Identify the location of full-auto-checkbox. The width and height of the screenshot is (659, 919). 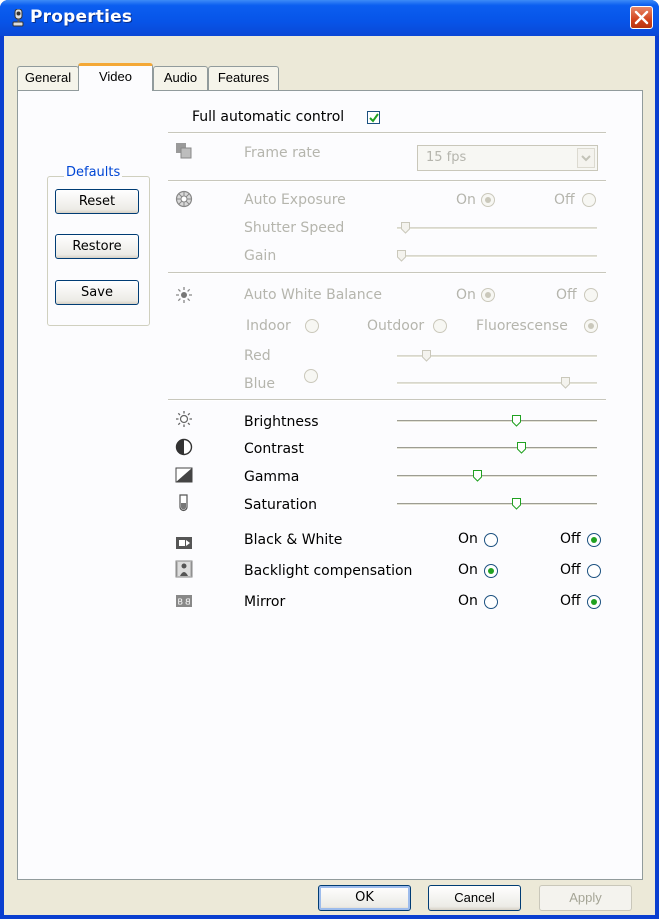
(373, 117).